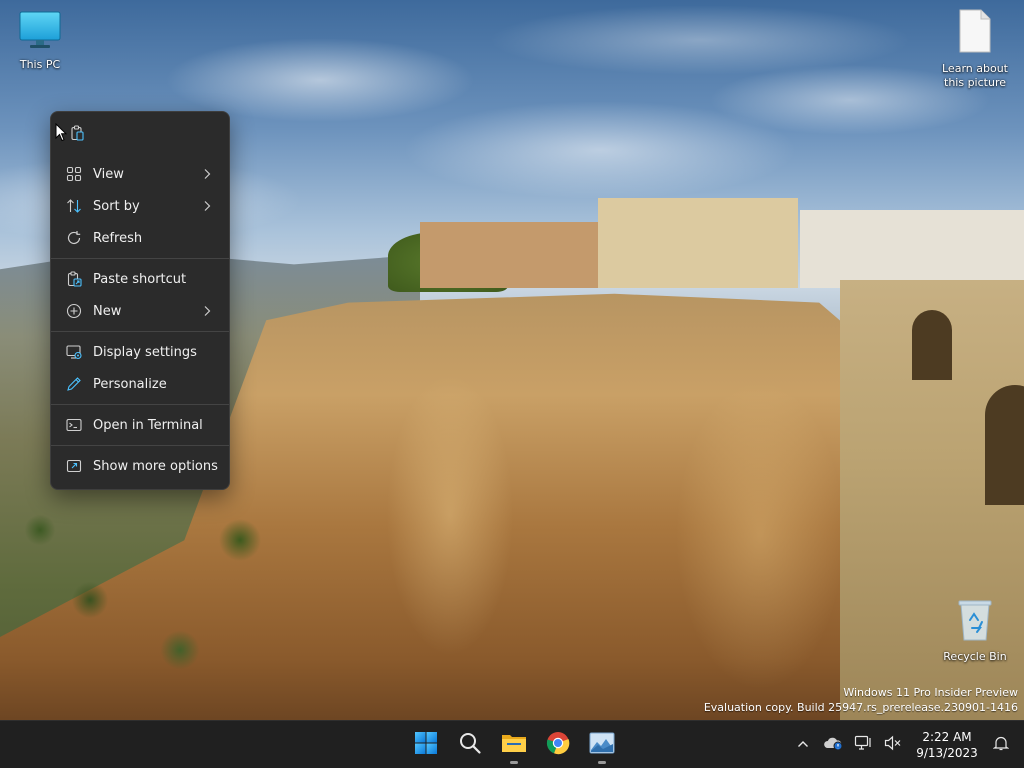 The image size is (1024, 768). I want to click on notifications-button, so click(1001, 745).